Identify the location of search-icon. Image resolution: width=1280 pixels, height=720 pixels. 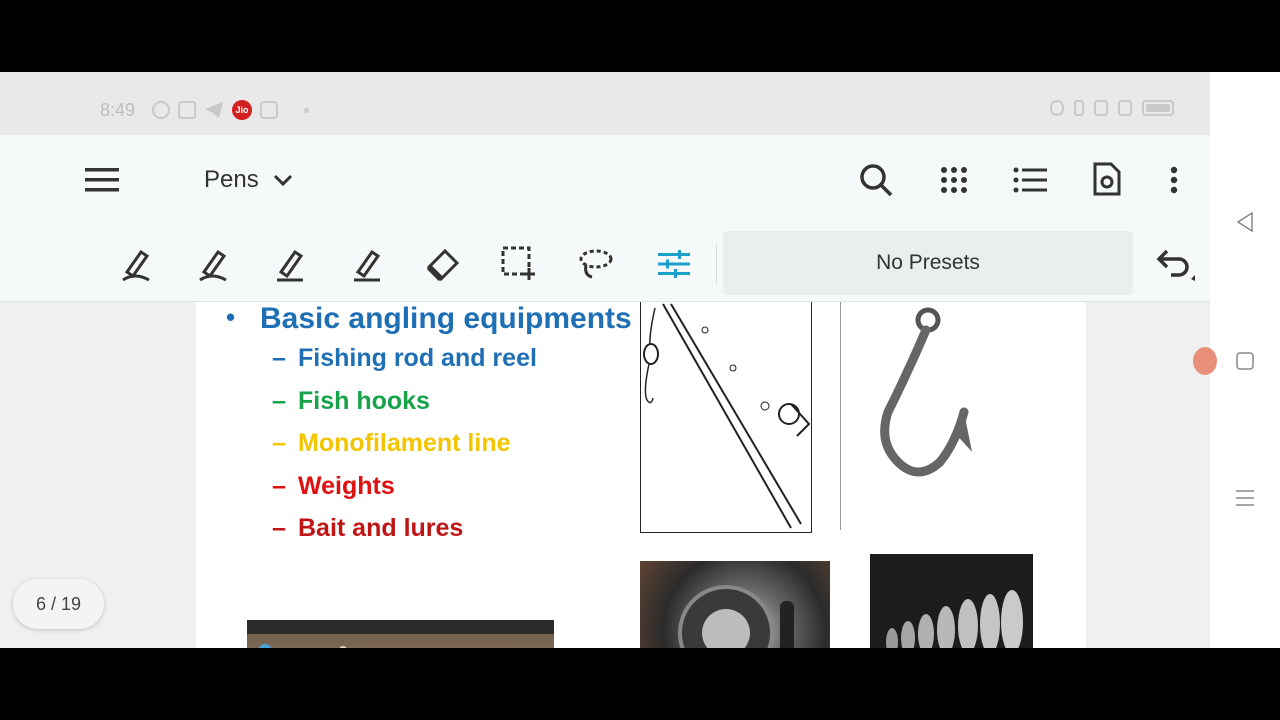
(876, 180).